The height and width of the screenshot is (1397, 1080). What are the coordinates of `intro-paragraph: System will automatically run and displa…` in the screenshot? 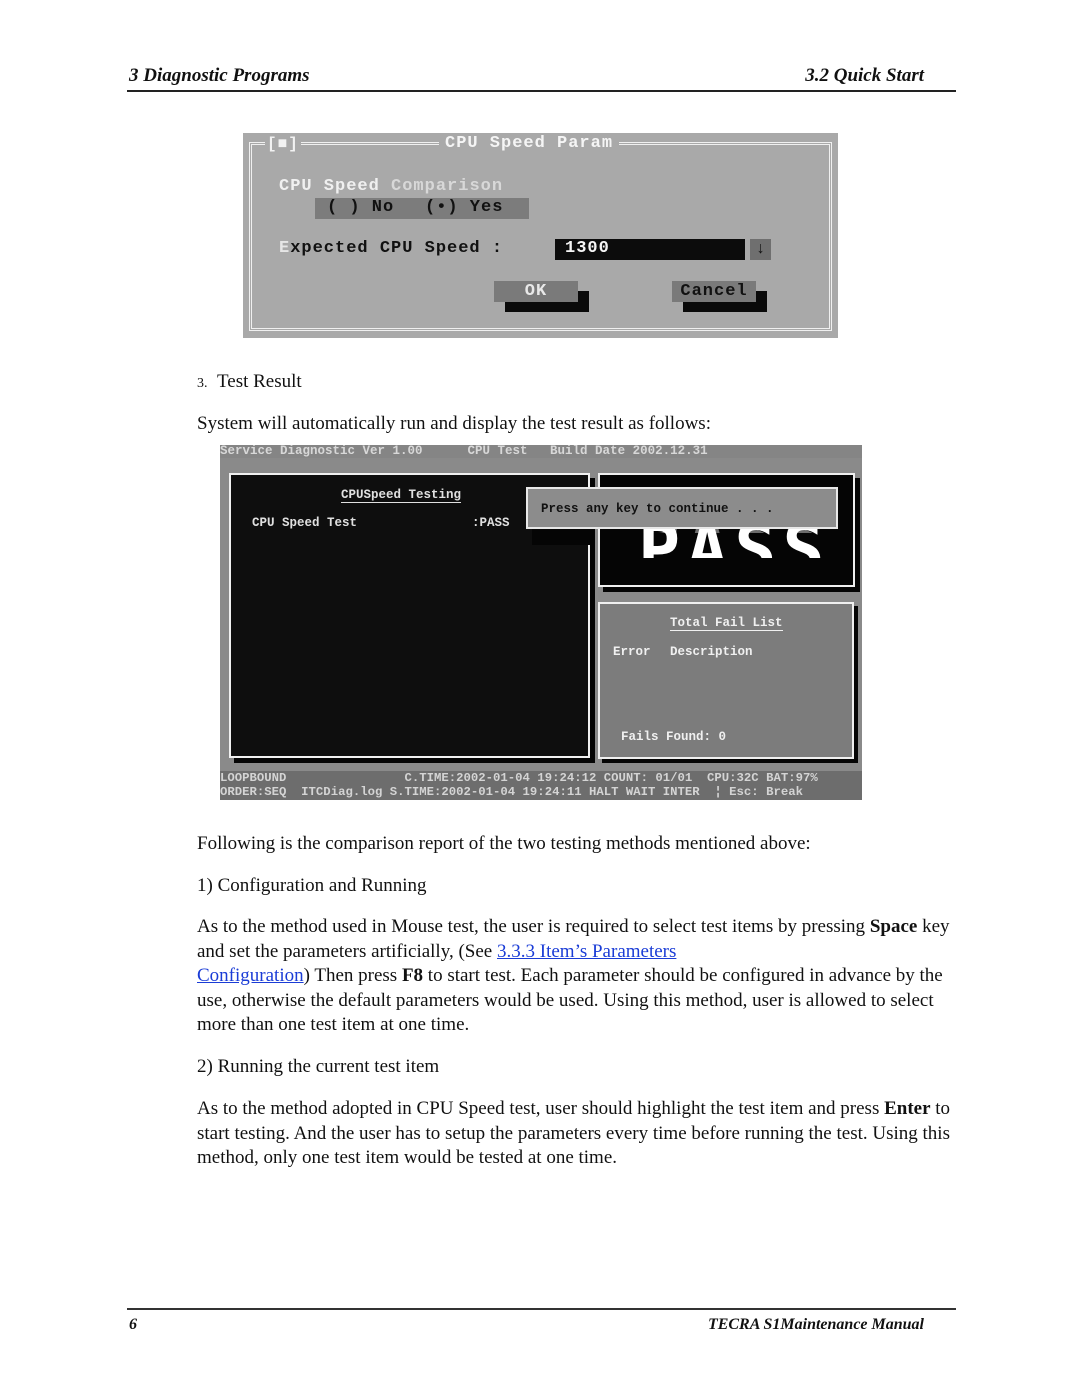 It's located at (454, 423).